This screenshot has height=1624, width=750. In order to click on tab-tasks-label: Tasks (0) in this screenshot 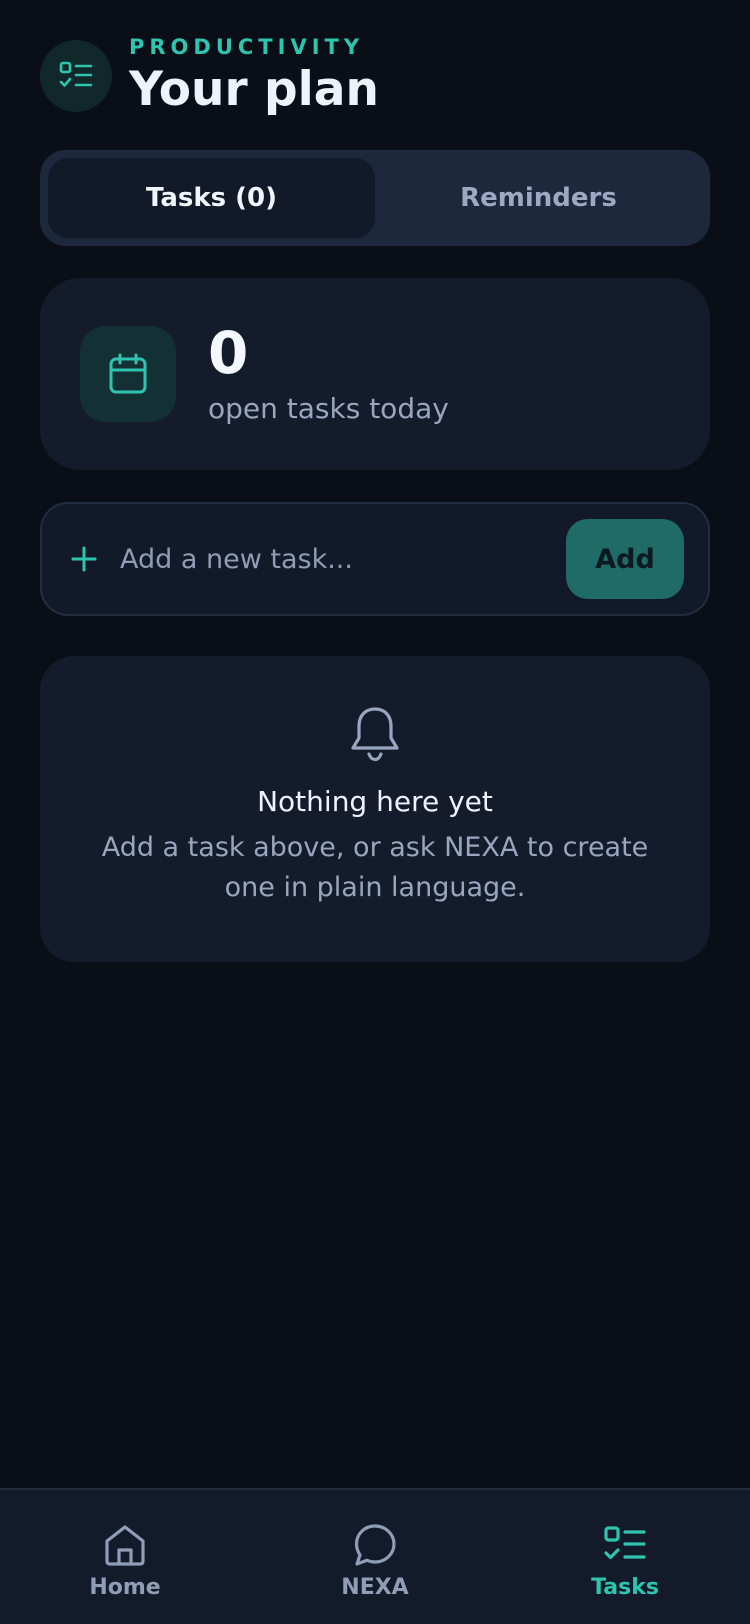, I will do `click(211, 198)`.